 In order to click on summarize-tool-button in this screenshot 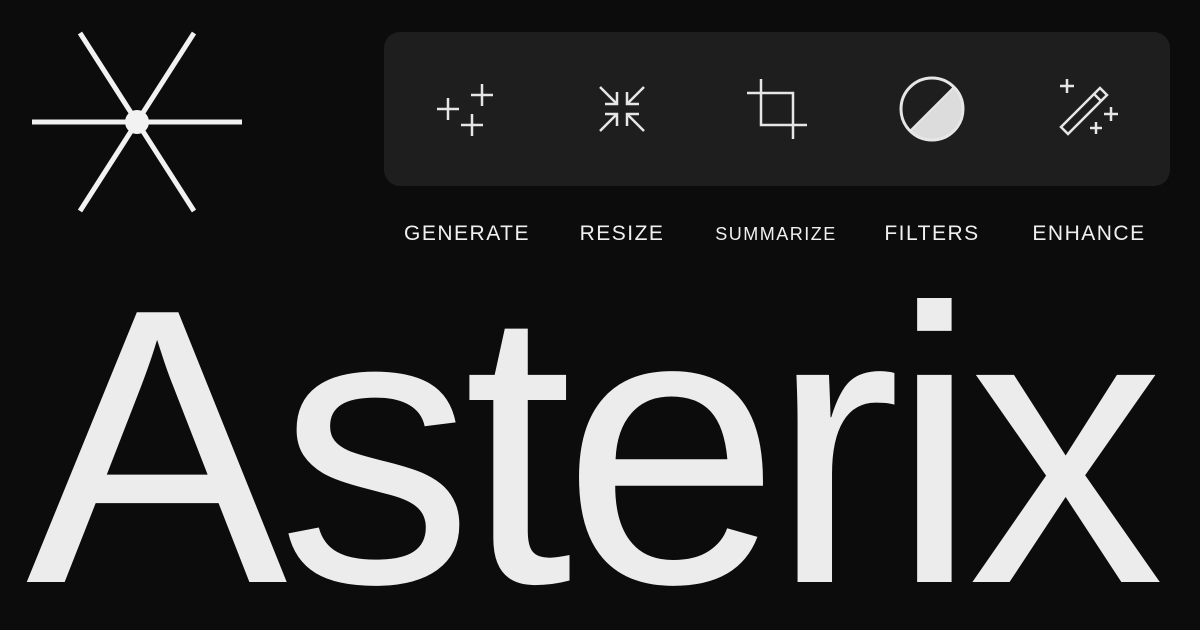, I will do `click(777, 109)`.